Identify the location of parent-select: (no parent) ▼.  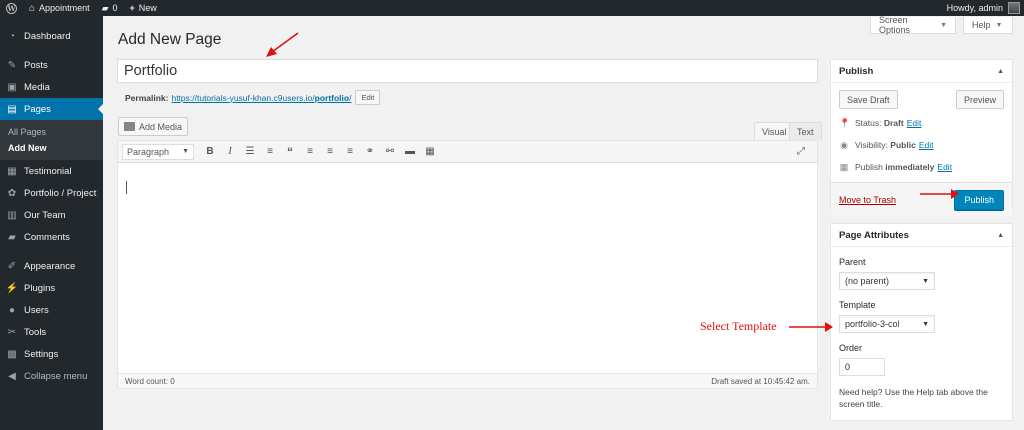
(887, 281).